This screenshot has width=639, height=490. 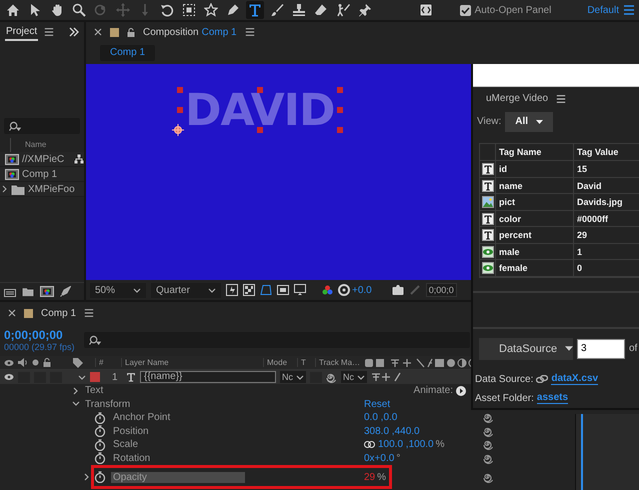 What do you see at coordinates (74, 32) in the screenshot?
I see `double-chevron-icon` at bounding box center [74, 32].